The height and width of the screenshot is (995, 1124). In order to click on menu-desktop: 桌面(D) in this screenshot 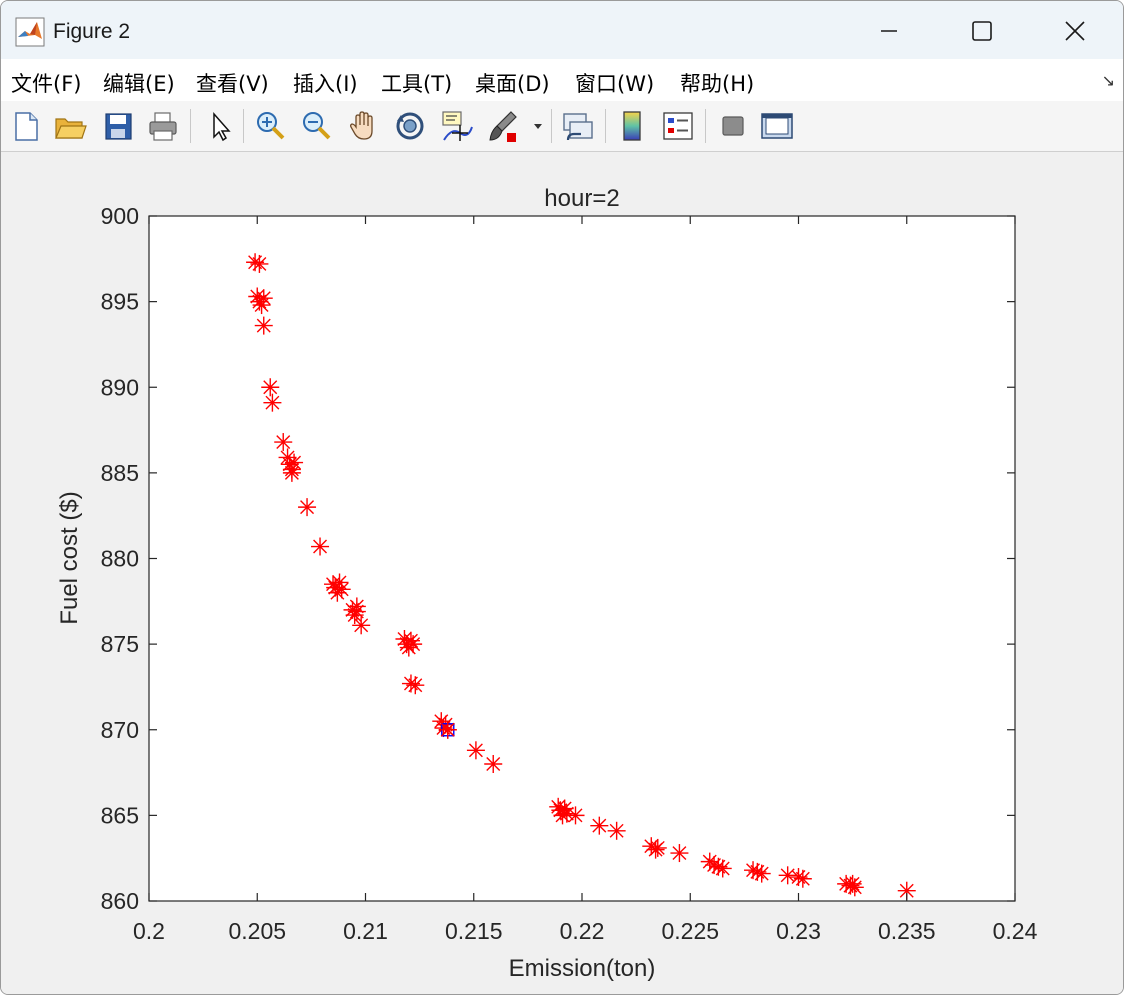, I will do `click(512, 83)`.